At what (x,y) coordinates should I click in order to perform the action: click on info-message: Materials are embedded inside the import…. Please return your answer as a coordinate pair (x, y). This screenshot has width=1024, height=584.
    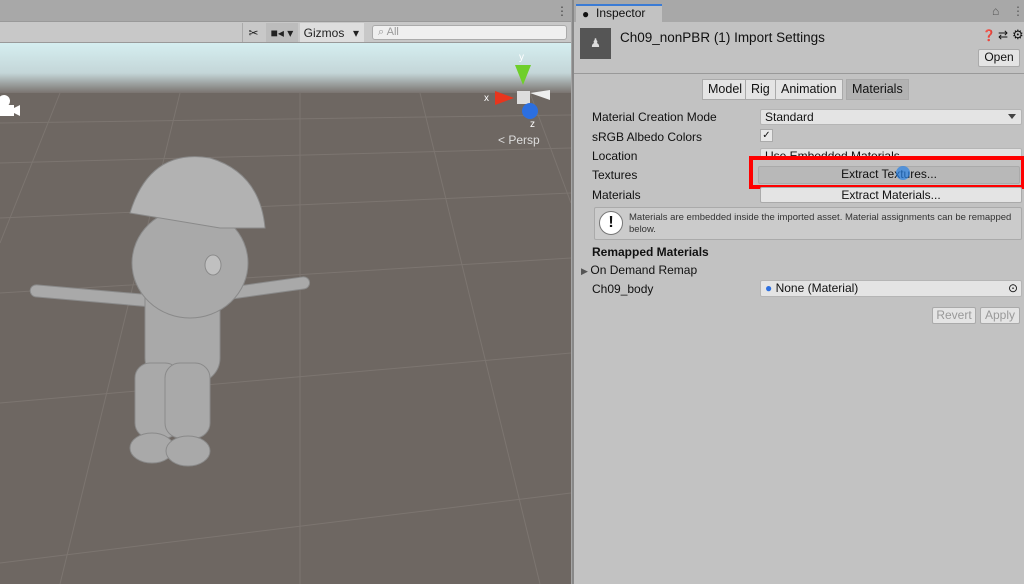
    Looking at the image, I should click on (820, 223).